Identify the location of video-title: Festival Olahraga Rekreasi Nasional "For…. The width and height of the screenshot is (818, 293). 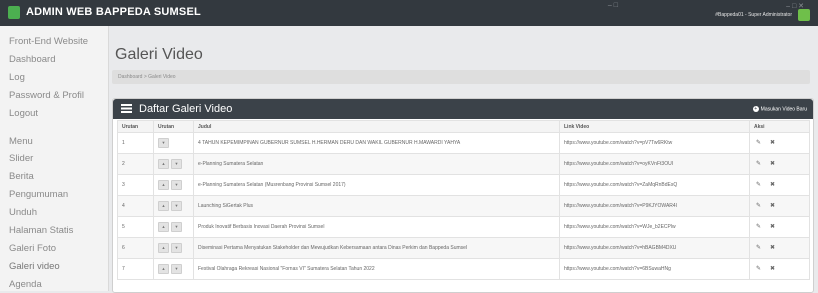
(376, 269).